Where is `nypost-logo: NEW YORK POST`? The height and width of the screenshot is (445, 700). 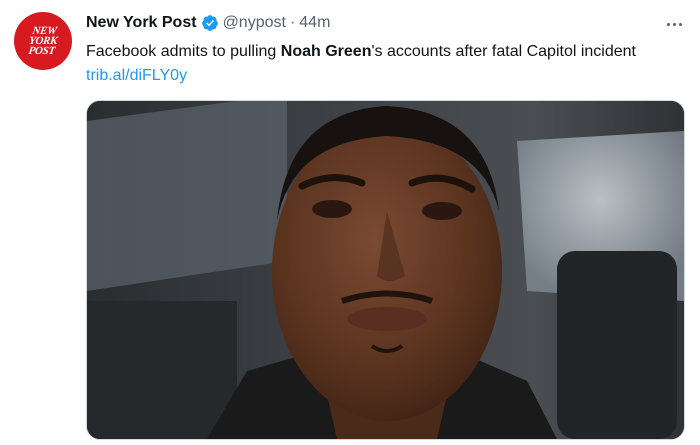 nypost-logo: NEW YORK POST is located at coordinates (42, 41).